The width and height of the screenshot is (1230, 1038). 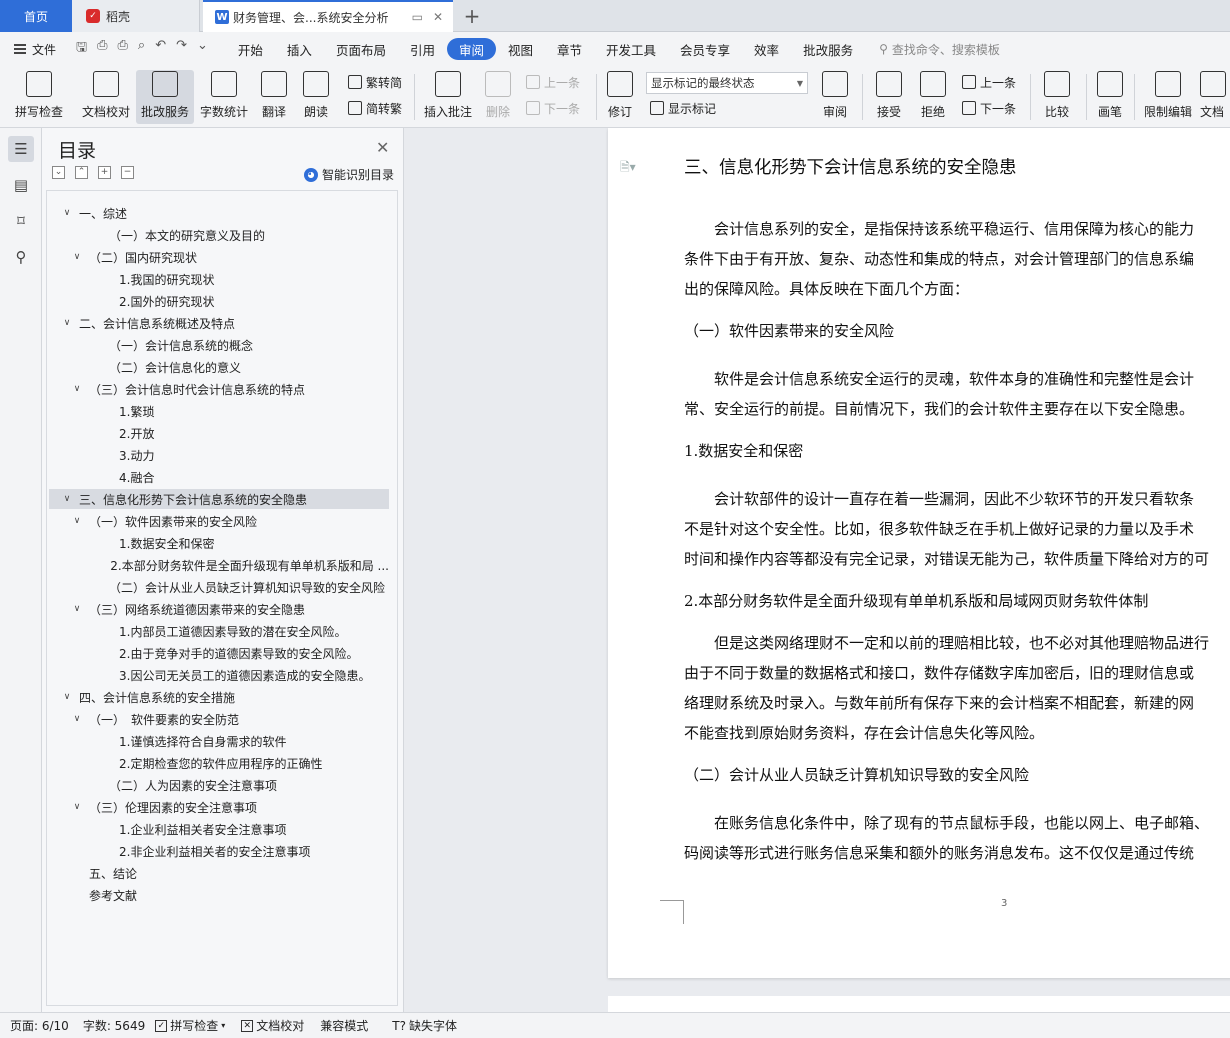 What do you see at coordinates (375, 108) in the screenshot?
I see `simp-to-trad-button: 简转繁` at bounding box center [375, 108].